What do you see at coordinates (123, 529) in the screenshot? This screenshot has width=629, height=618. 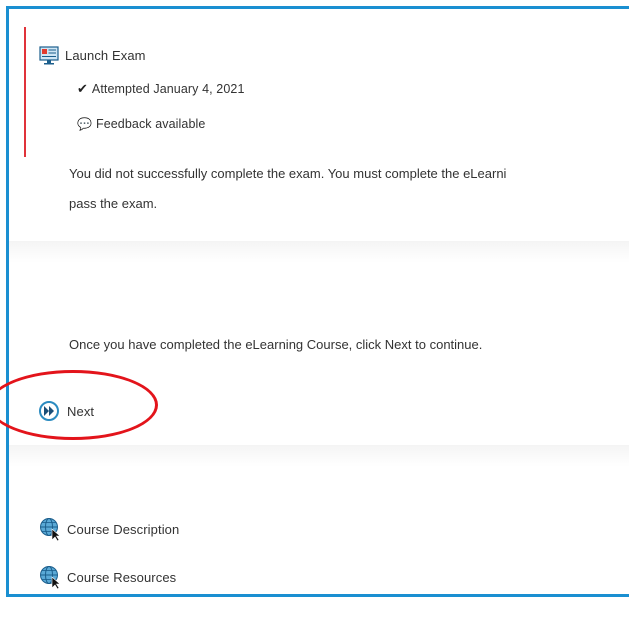 I see `course-description-label: Course Description` at bounding box center [123, 529].